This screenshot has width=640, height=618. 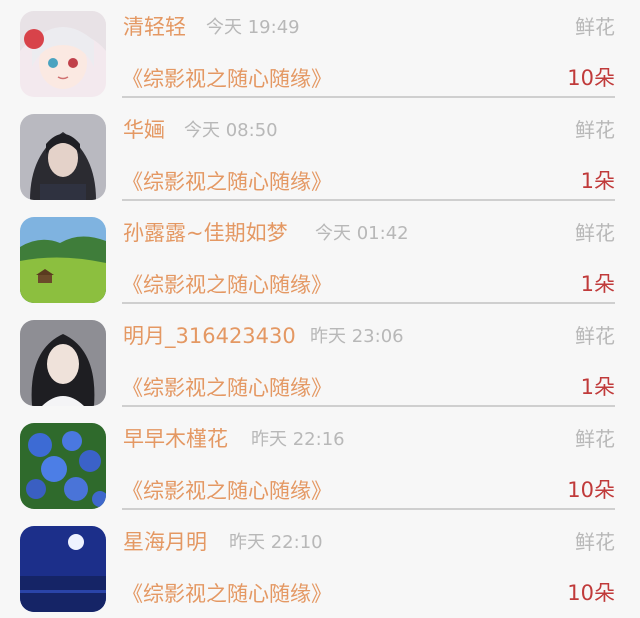 I want to click on sender-name: 清轻轻, so click(x=154, y=27).